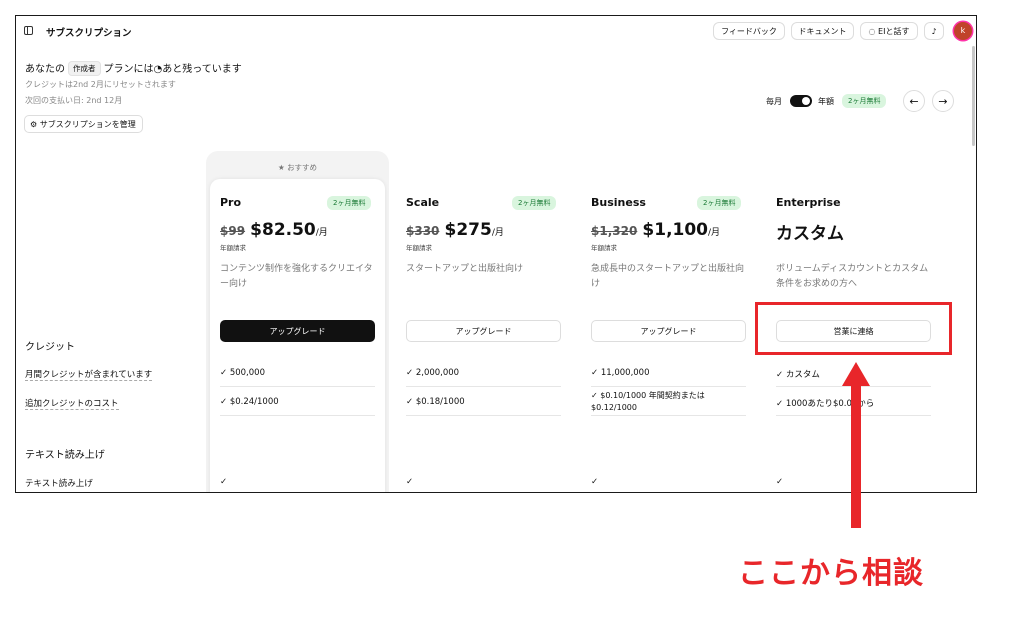 This screenshot has height=624, width=1024. What do you see at coordinates (72, 403) in the screenshot?
I see `extra-credit-cost-label: 追加クレジットのコスト` at bounding box center [72, 403].